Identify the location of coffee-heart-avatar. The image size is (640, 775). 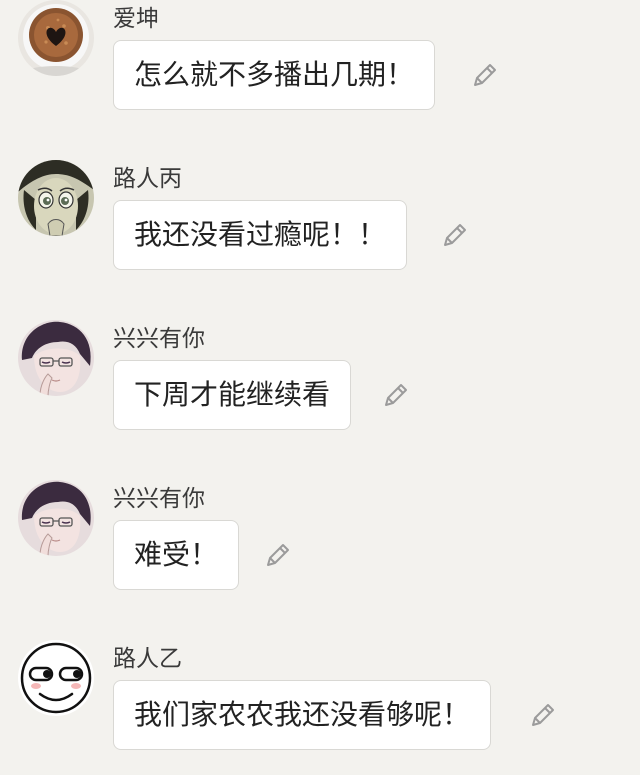
(56, 38).